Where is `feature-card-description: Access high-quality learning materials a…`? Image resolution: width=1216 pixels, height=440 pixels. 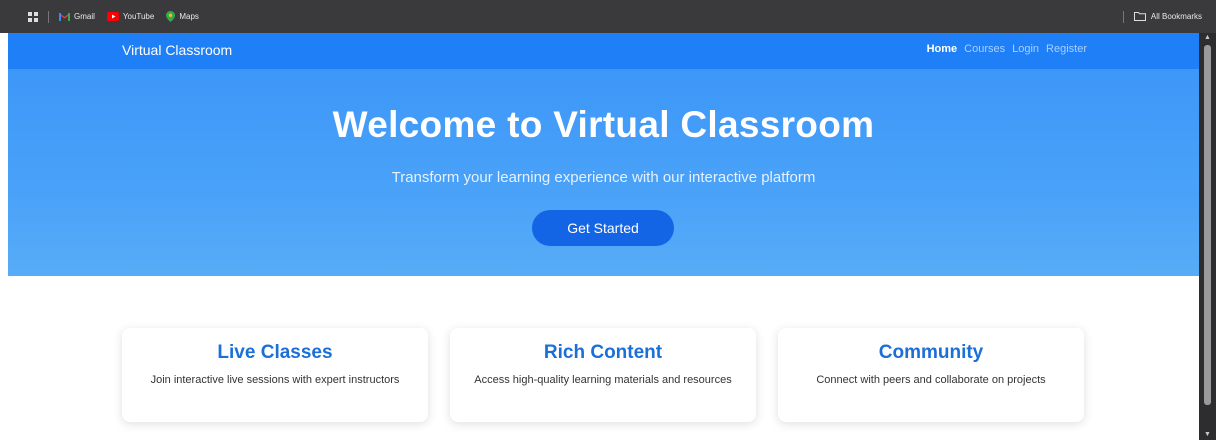
feature-card-description: Access high-quality learning materials a… is located at coordinates (603, 380).